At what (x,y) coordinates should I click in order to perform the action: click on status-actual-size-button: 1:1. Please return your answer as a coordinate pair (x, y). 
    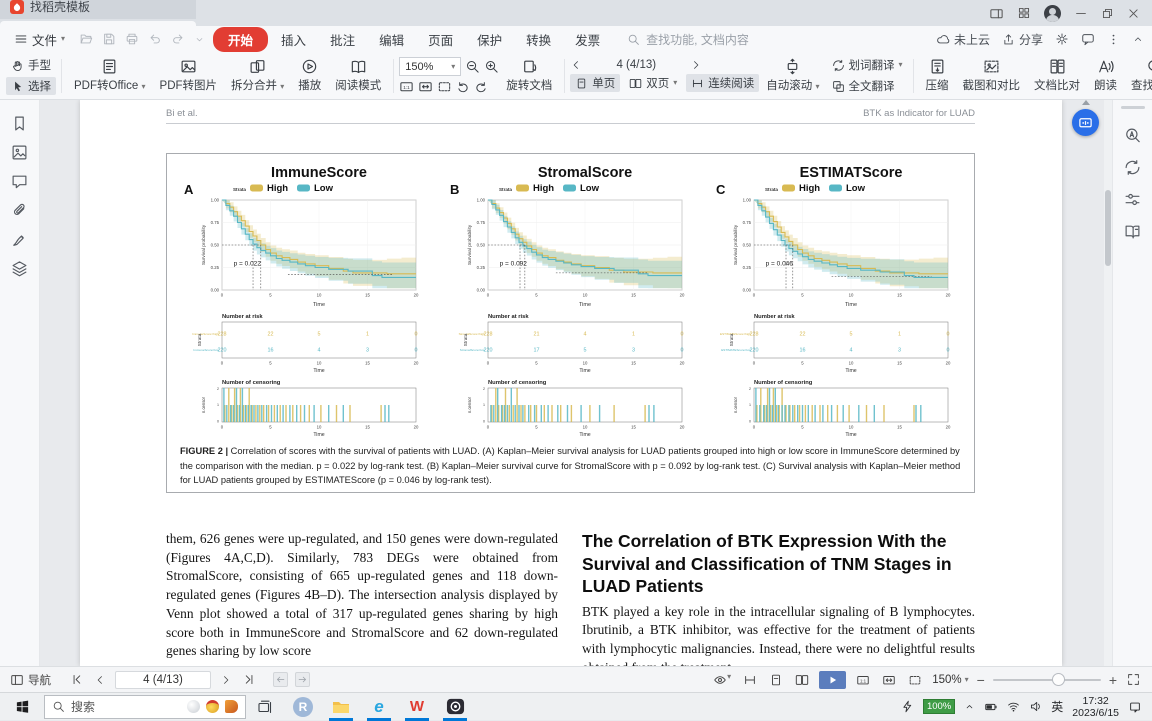
    Looking at the image, I should click on (863, 680).